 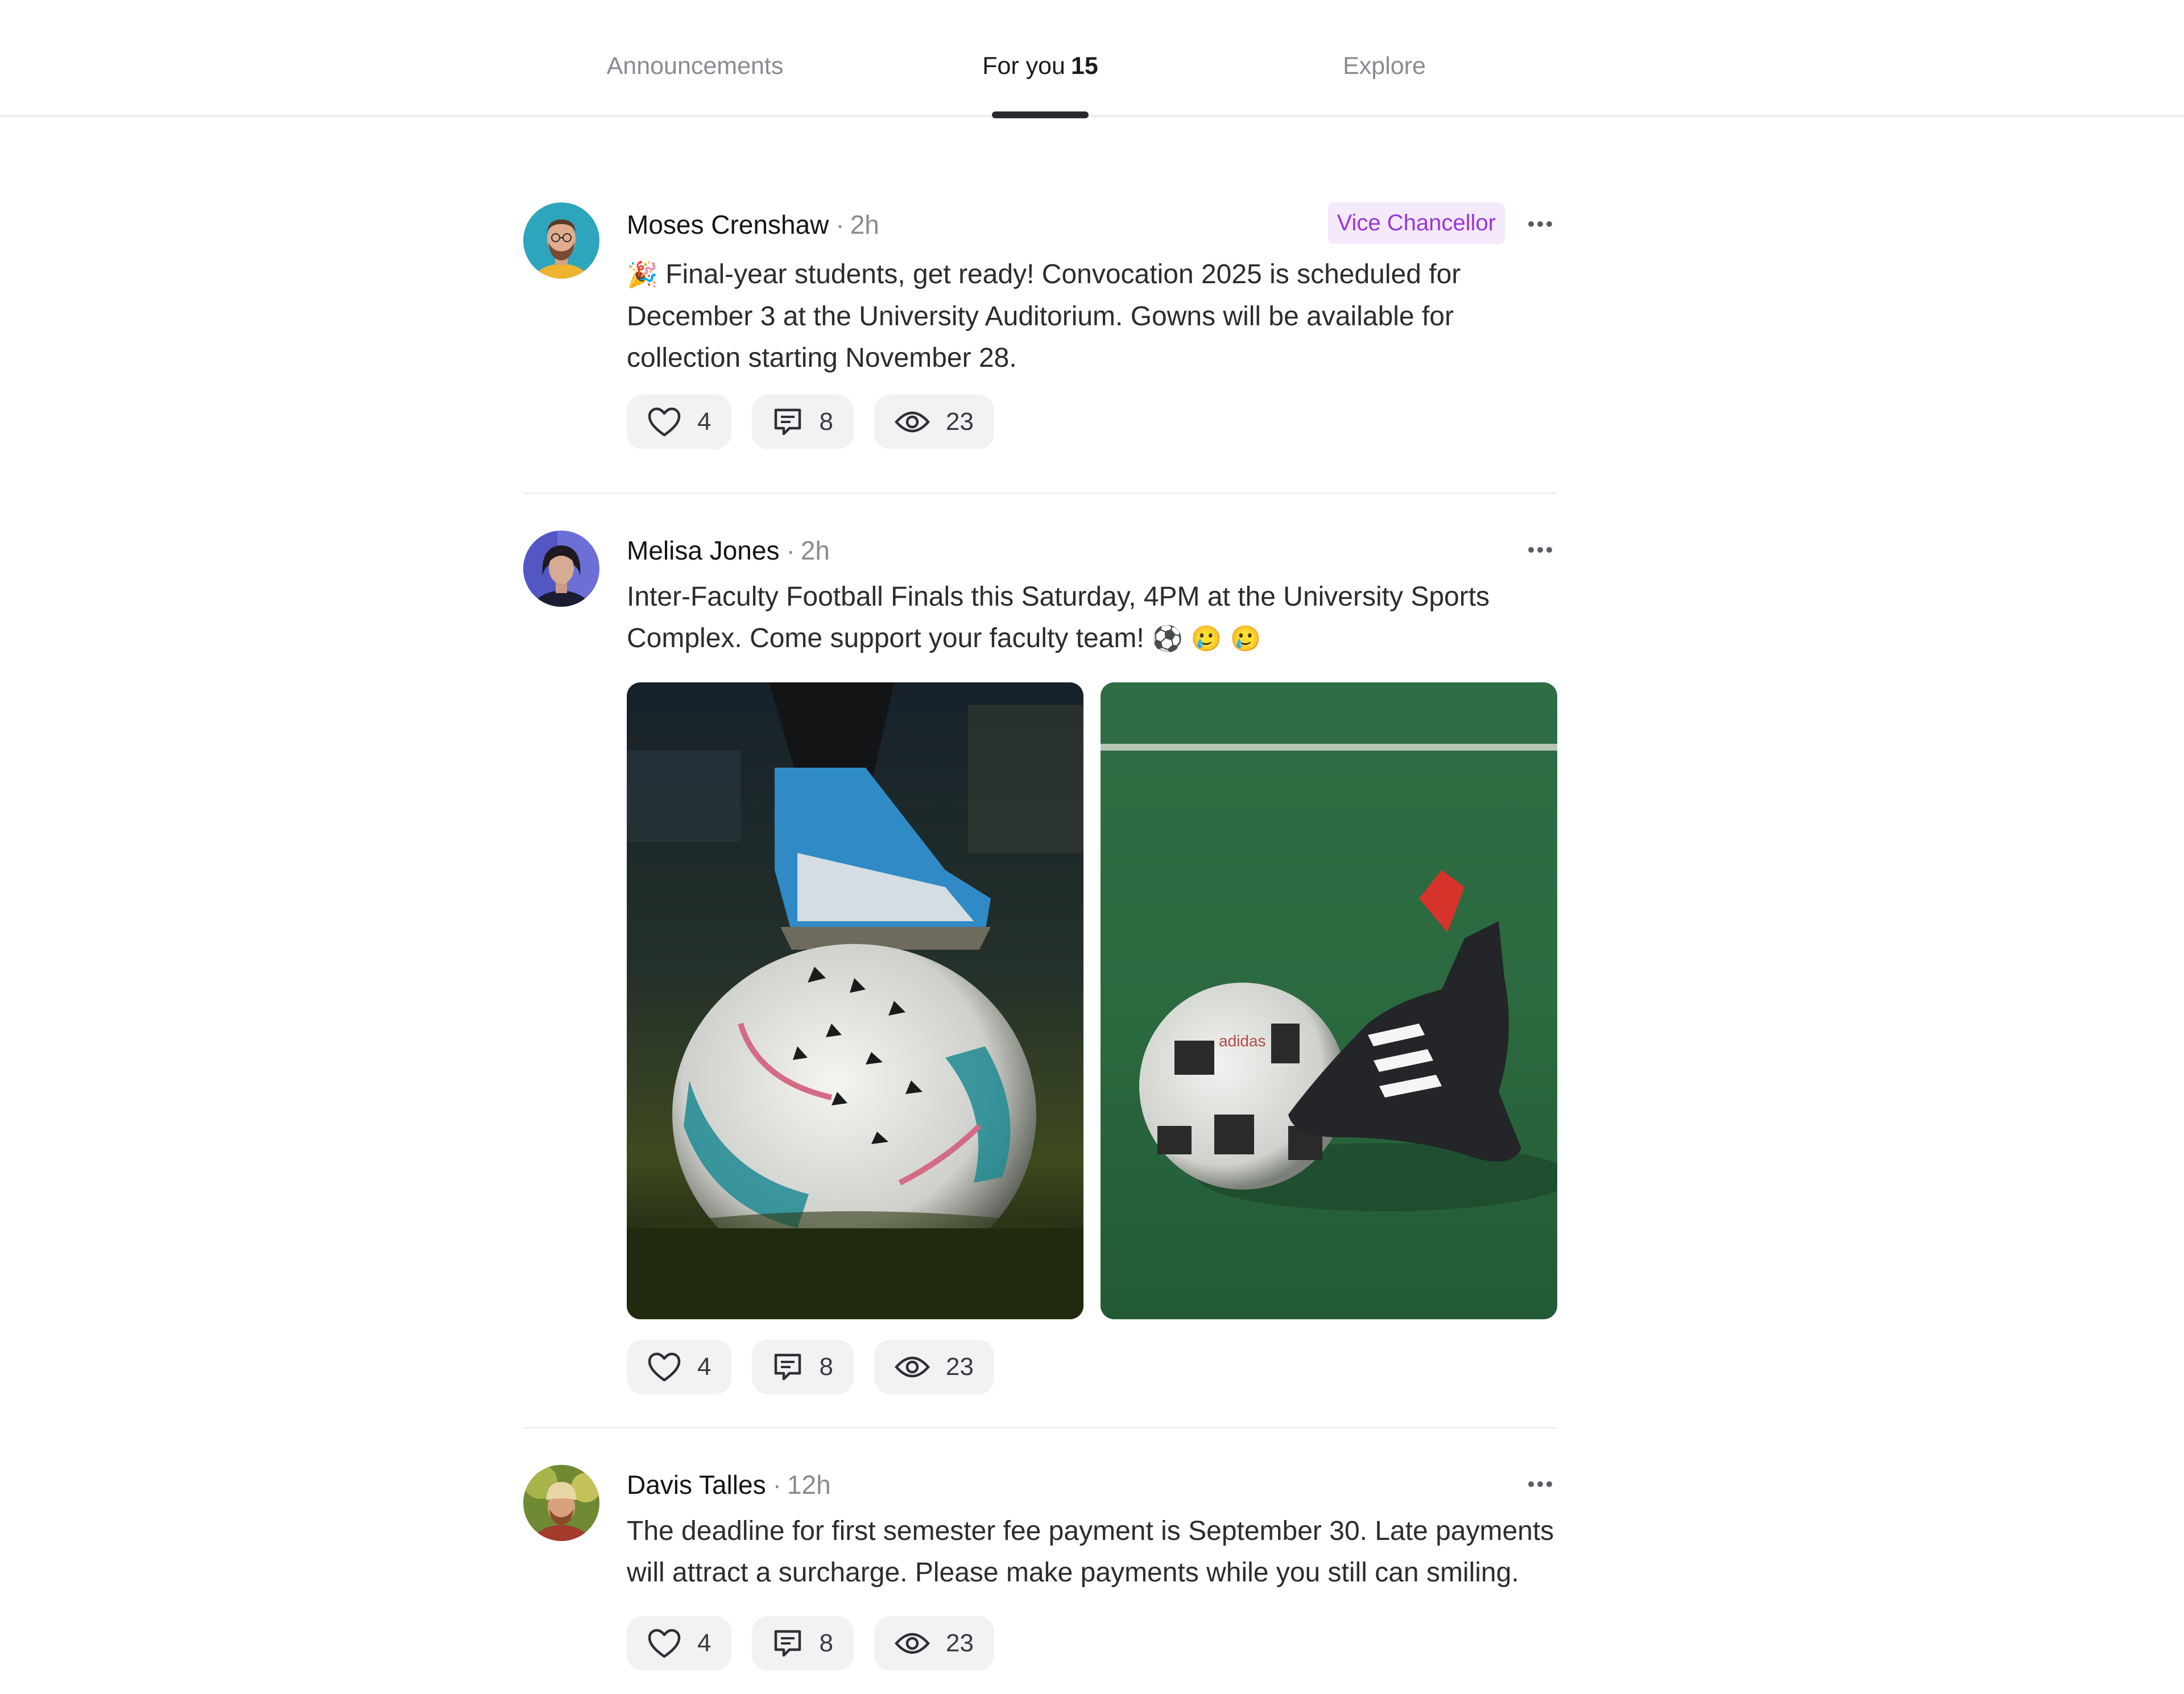 I want to click on active-tab-indicator, so click(x=1040, y=114).